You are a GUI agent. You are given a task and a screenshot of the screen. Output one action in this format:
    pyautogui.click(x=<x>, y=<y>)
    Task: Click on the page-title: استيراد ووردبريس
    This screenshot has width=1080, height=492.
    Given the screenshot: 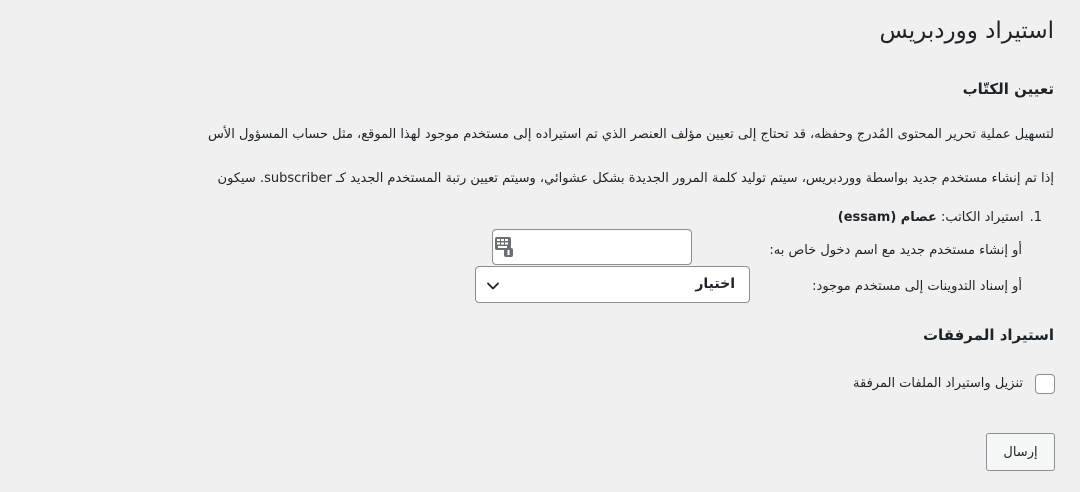 What is the action you would take?
    pyautogui.click(x=966, y=31)
    